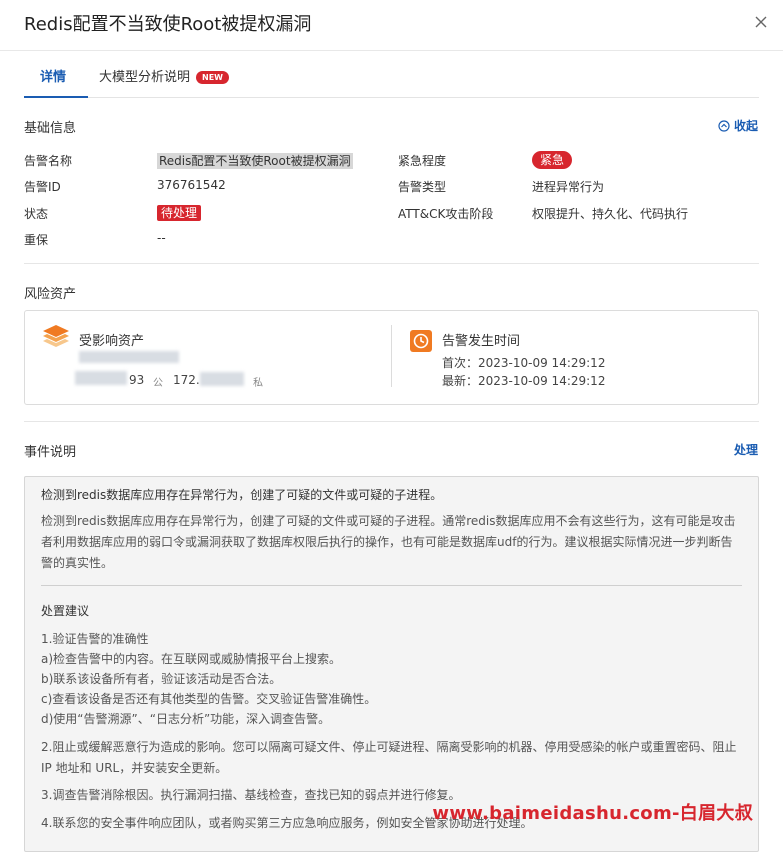 The height and width of the screenshot is (852, 783). Describe the element at coordinates (50, 452) in the screenshot. I see `event-title: 事件说明` at that location.